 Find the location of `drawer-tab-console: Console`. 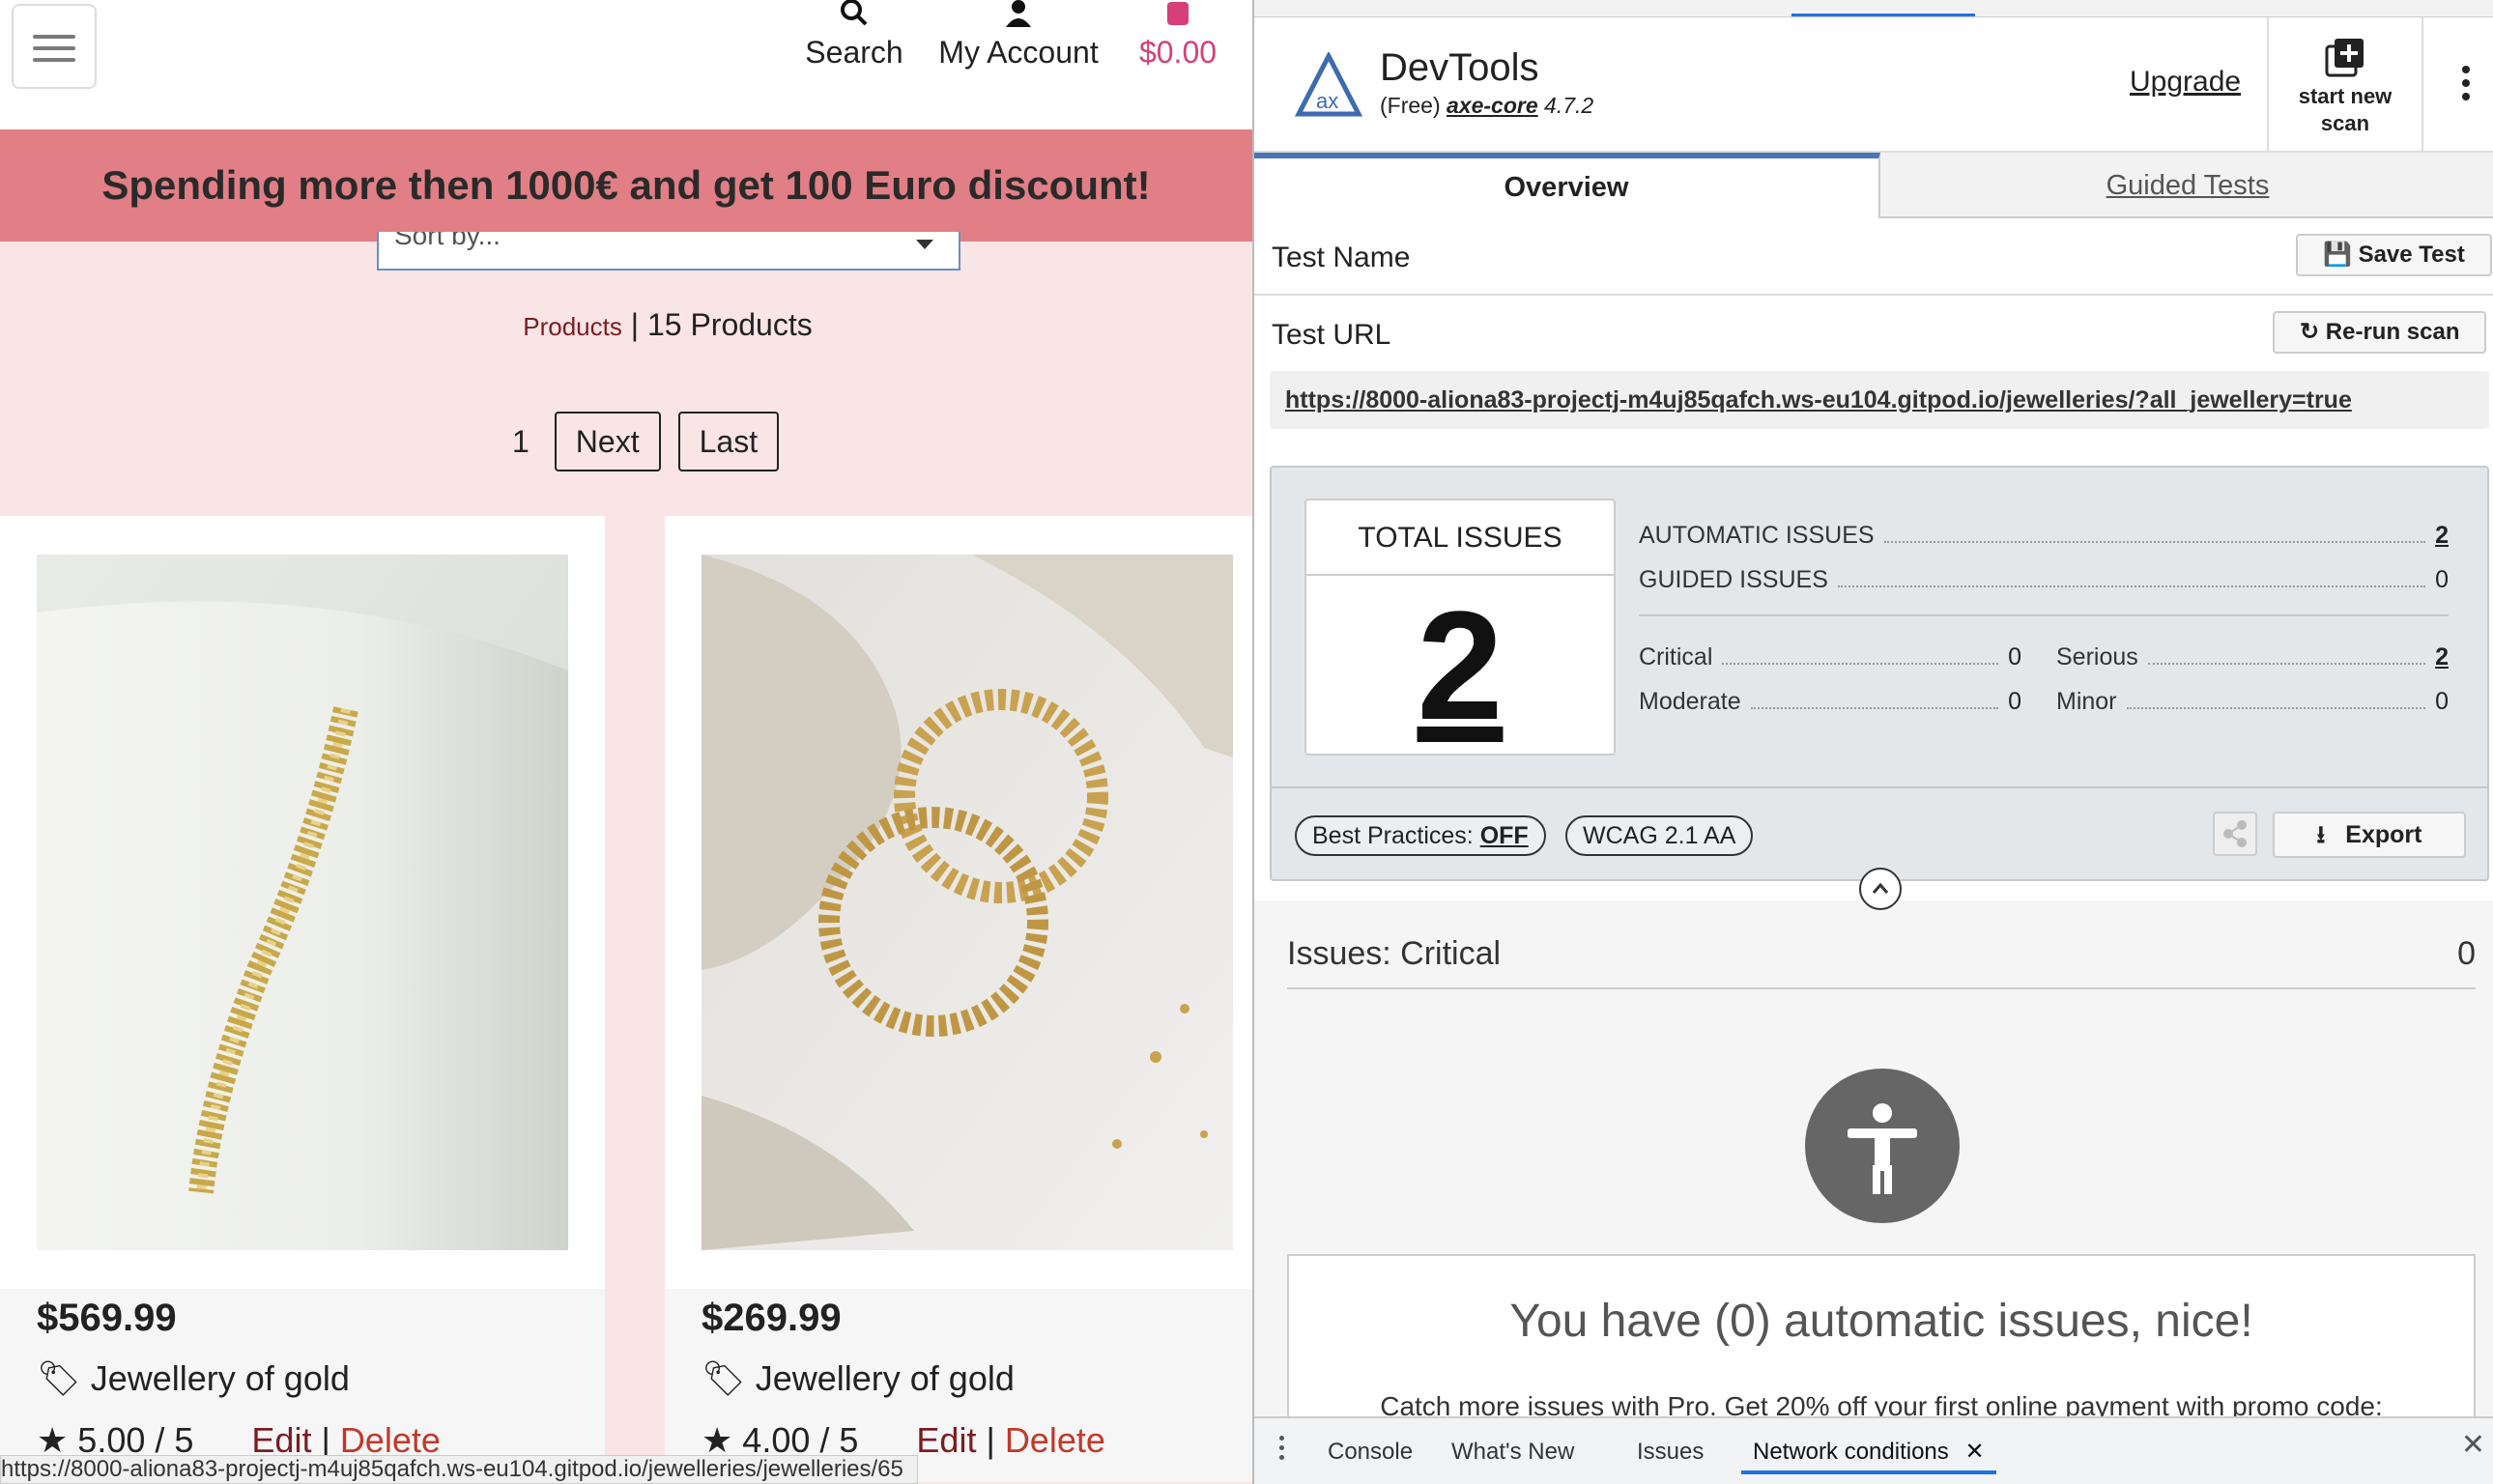

drawer-tab-console: Console is located at coordinates (1370, 1452).